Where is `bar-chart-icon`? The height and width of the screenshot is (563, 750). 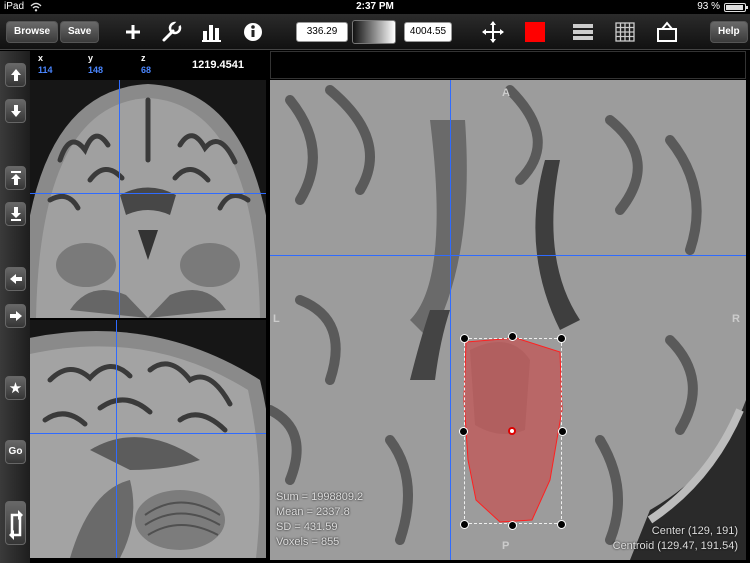
bar-chart-icon is located at coordinates (212, 32).